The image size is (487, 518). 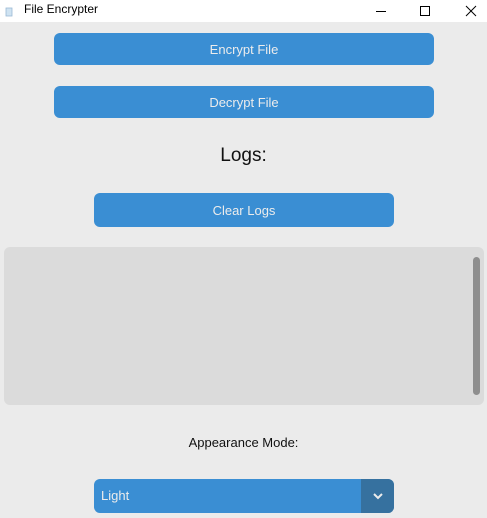 What do you see at coordinates (243, 155) in the screenshot?
I see `logs-heading: Logs:` at bounding box center [243, 155].